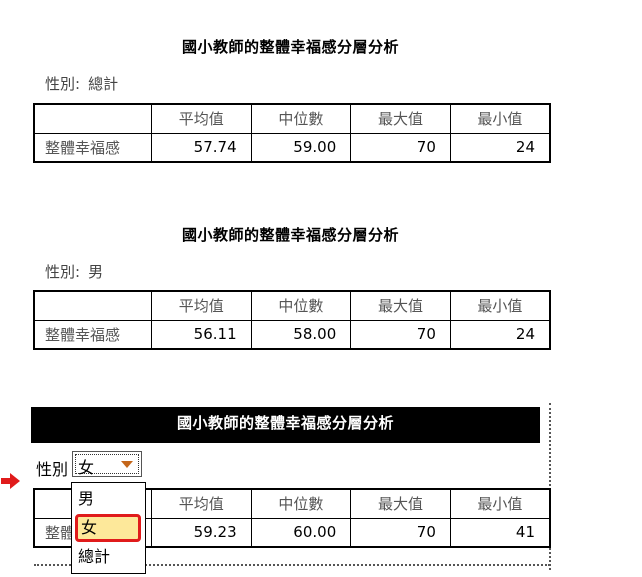 Image resolution: width=642 pixels, height=577 pixels. I want to click on dropdown-arrow-icon, so click(127, 464).